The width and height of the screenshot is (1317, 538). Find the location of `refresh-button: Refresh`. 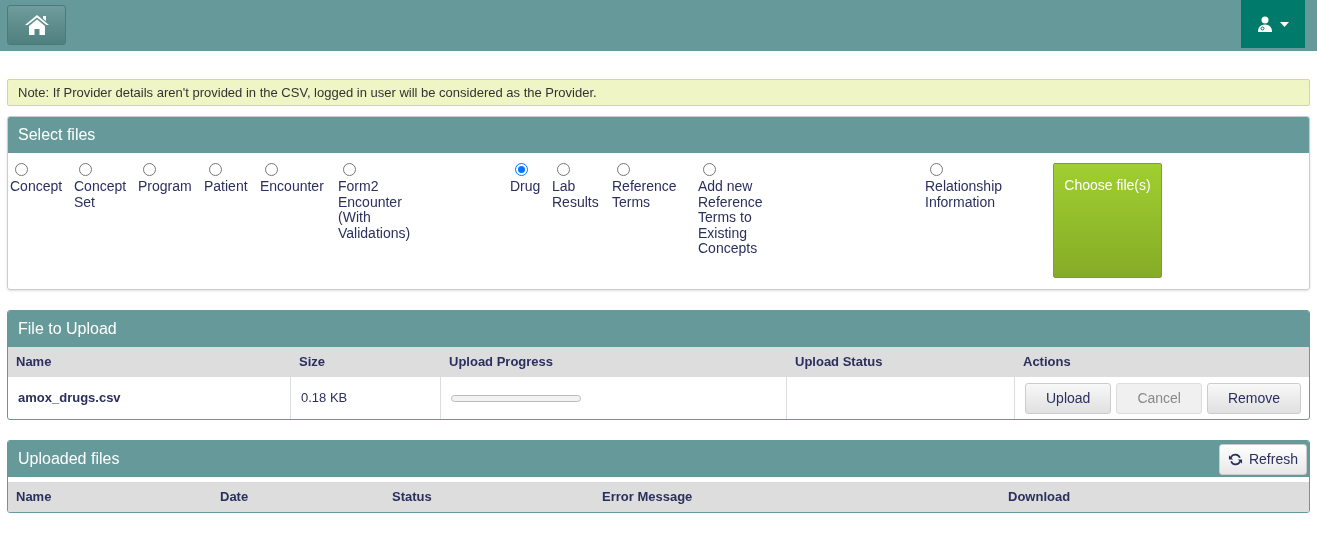

refresh-button: Refresh is located at coordinates (1262, 459).